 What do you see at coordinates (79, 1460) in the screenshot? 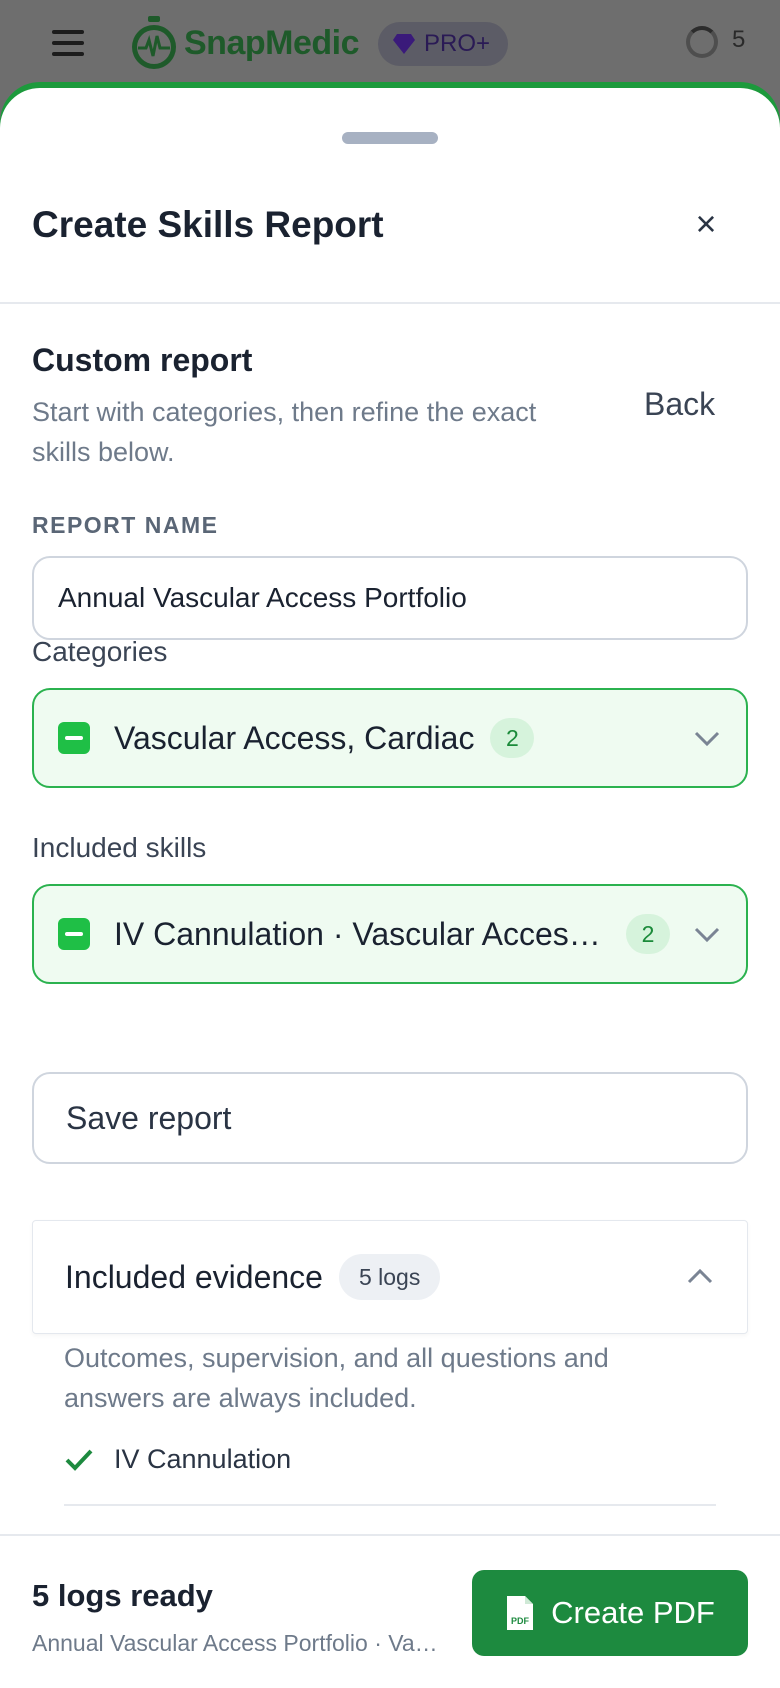
I see `check-icon` at bounding box center [79, 1460].